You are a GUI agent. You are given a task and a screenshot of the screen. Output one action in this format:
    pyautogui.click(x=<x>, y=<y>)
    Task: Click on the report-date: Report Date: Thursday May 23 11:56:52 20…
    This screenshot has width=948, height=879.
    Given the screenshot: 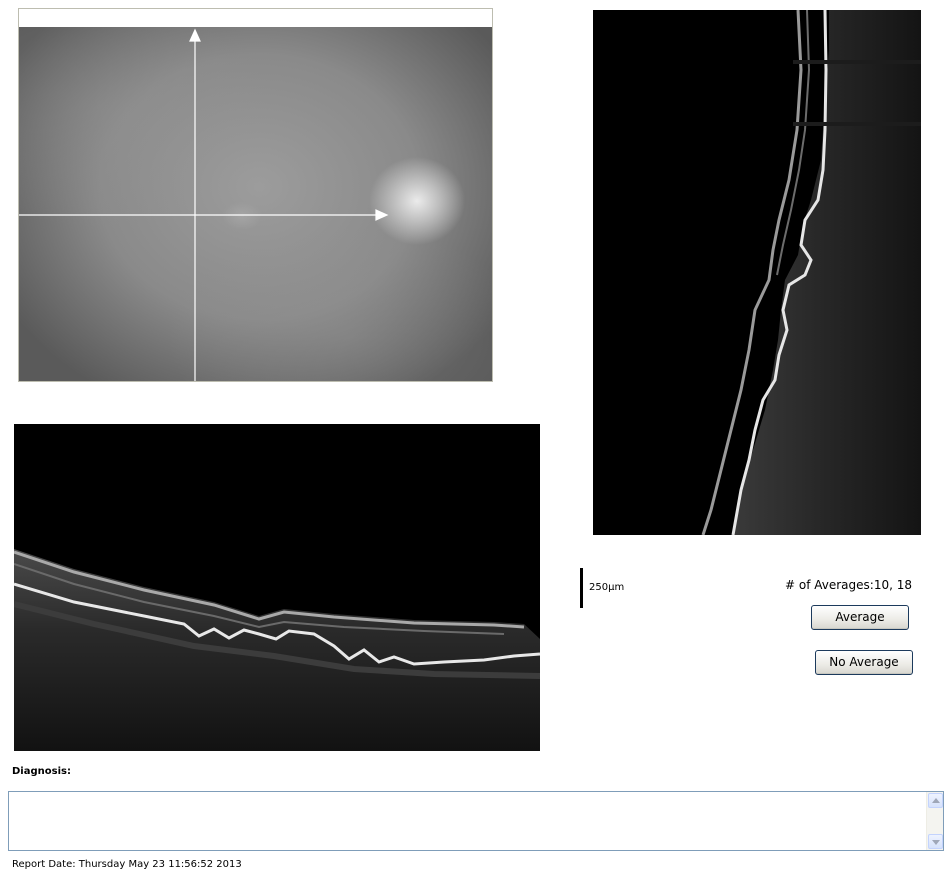 What is the action you would take?
    pyautogui.click(x=127, y=864)
    